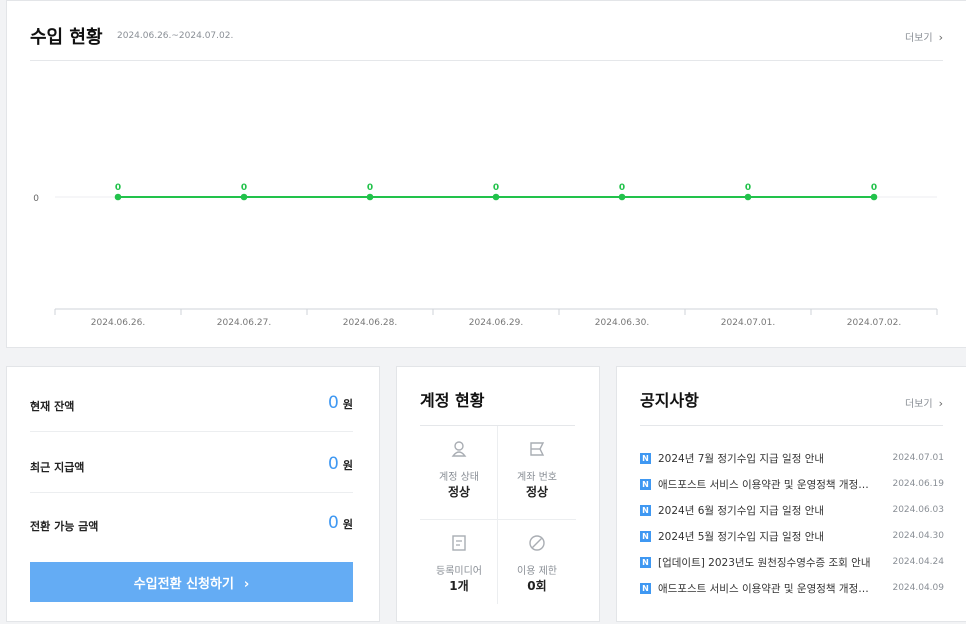 The height and width of the screenshot is (624, 966). Describe the element at coordinates (64, 526) in the screenshot. I see `balance-label: 전환 가능 금액` at that location.